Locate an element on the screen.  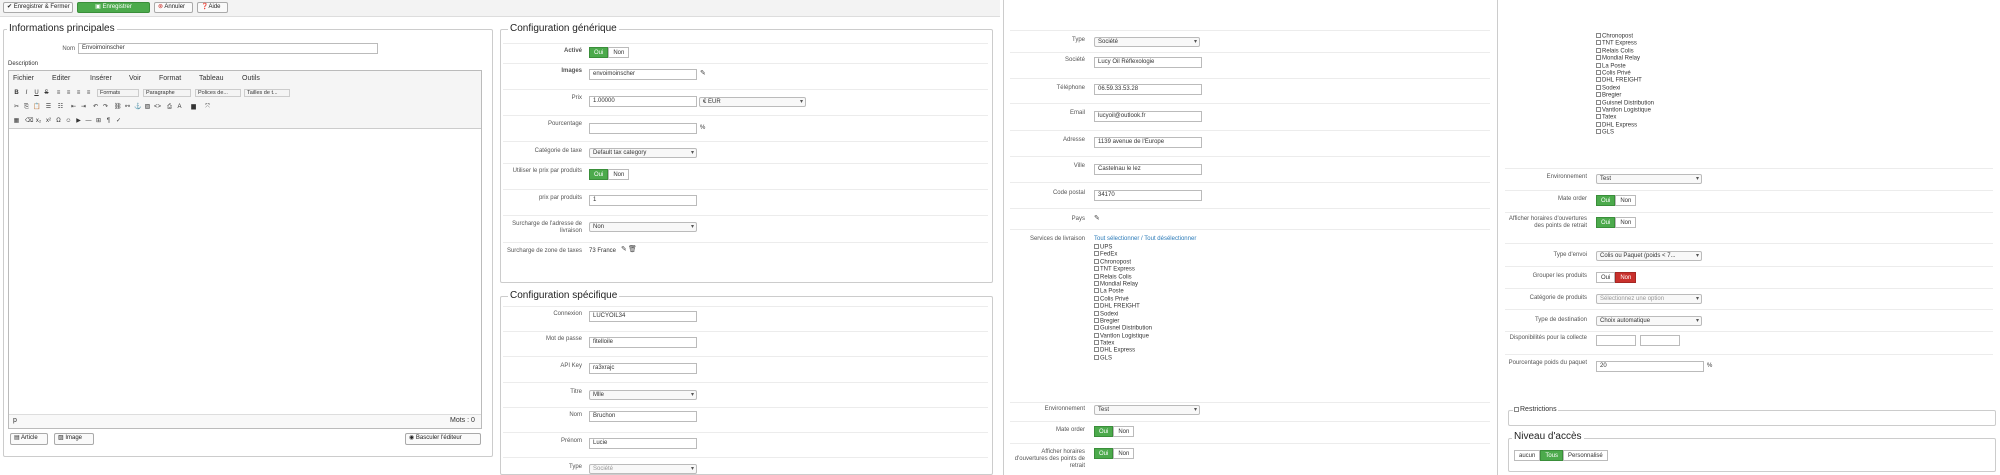
align-justify-icon: ≡ is located at coordinates (88, 93).